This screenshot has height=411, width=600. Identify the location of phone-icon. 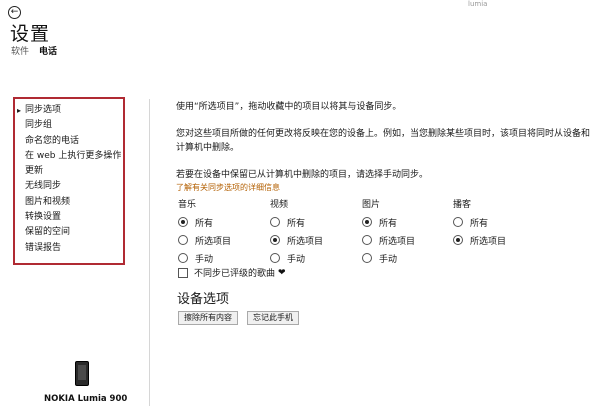
(82, 373).